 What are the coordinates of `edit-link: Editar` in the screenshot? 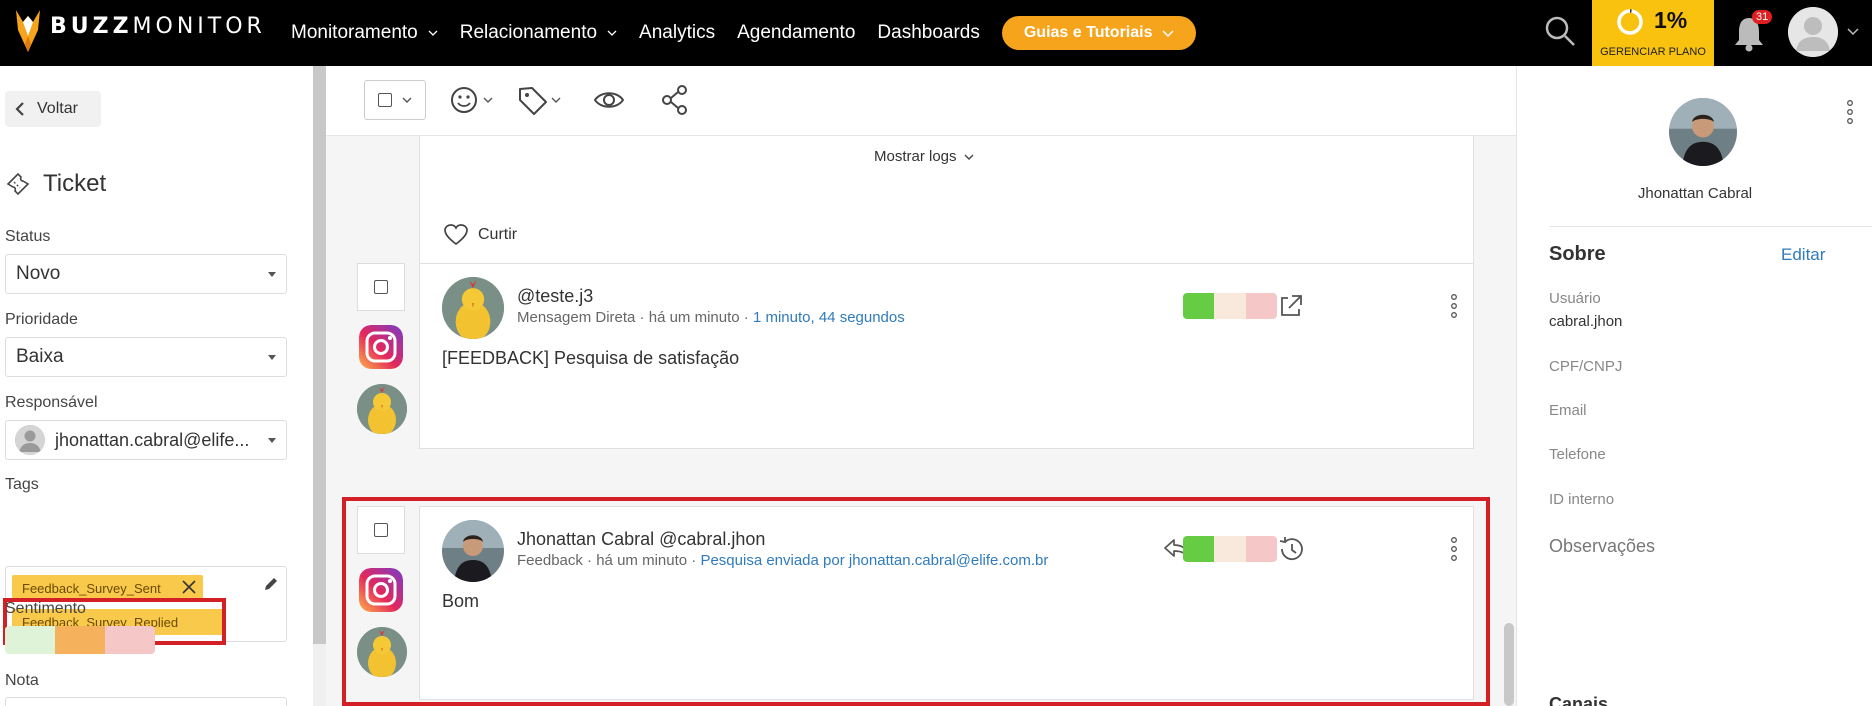 It's located at (1803, 255).